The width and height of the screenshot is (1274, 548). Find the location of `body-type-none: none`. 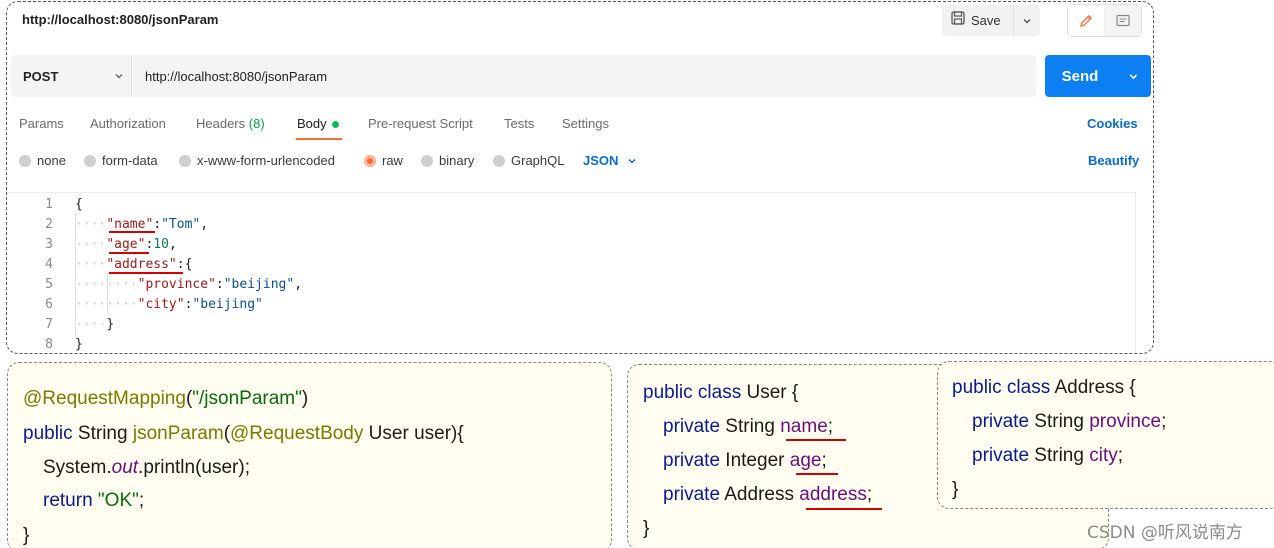

body-type-none: none is located at coordinates (42, 160).